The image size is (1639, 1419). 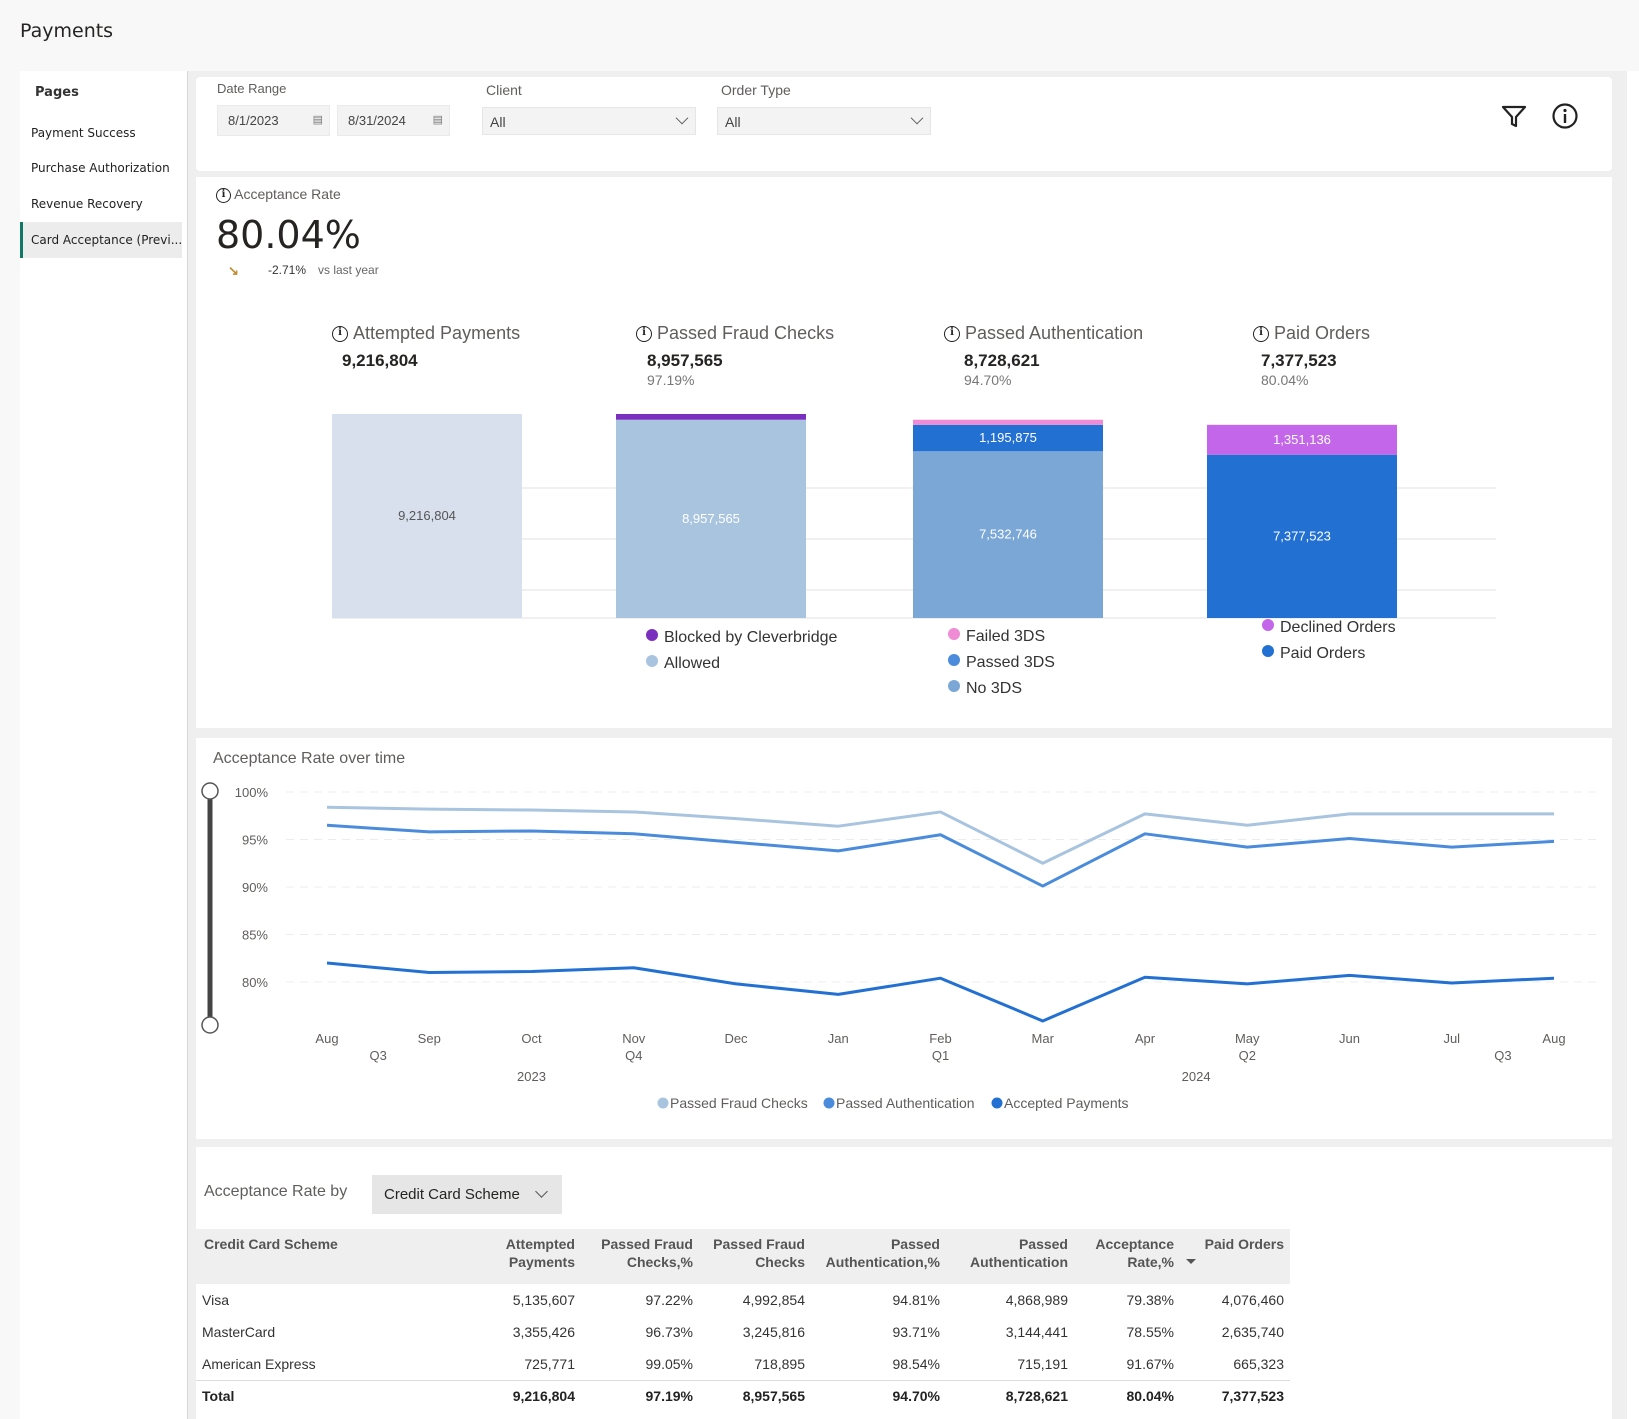 I want to click on order-type-dropdown: All, so click(x=824, y=121).